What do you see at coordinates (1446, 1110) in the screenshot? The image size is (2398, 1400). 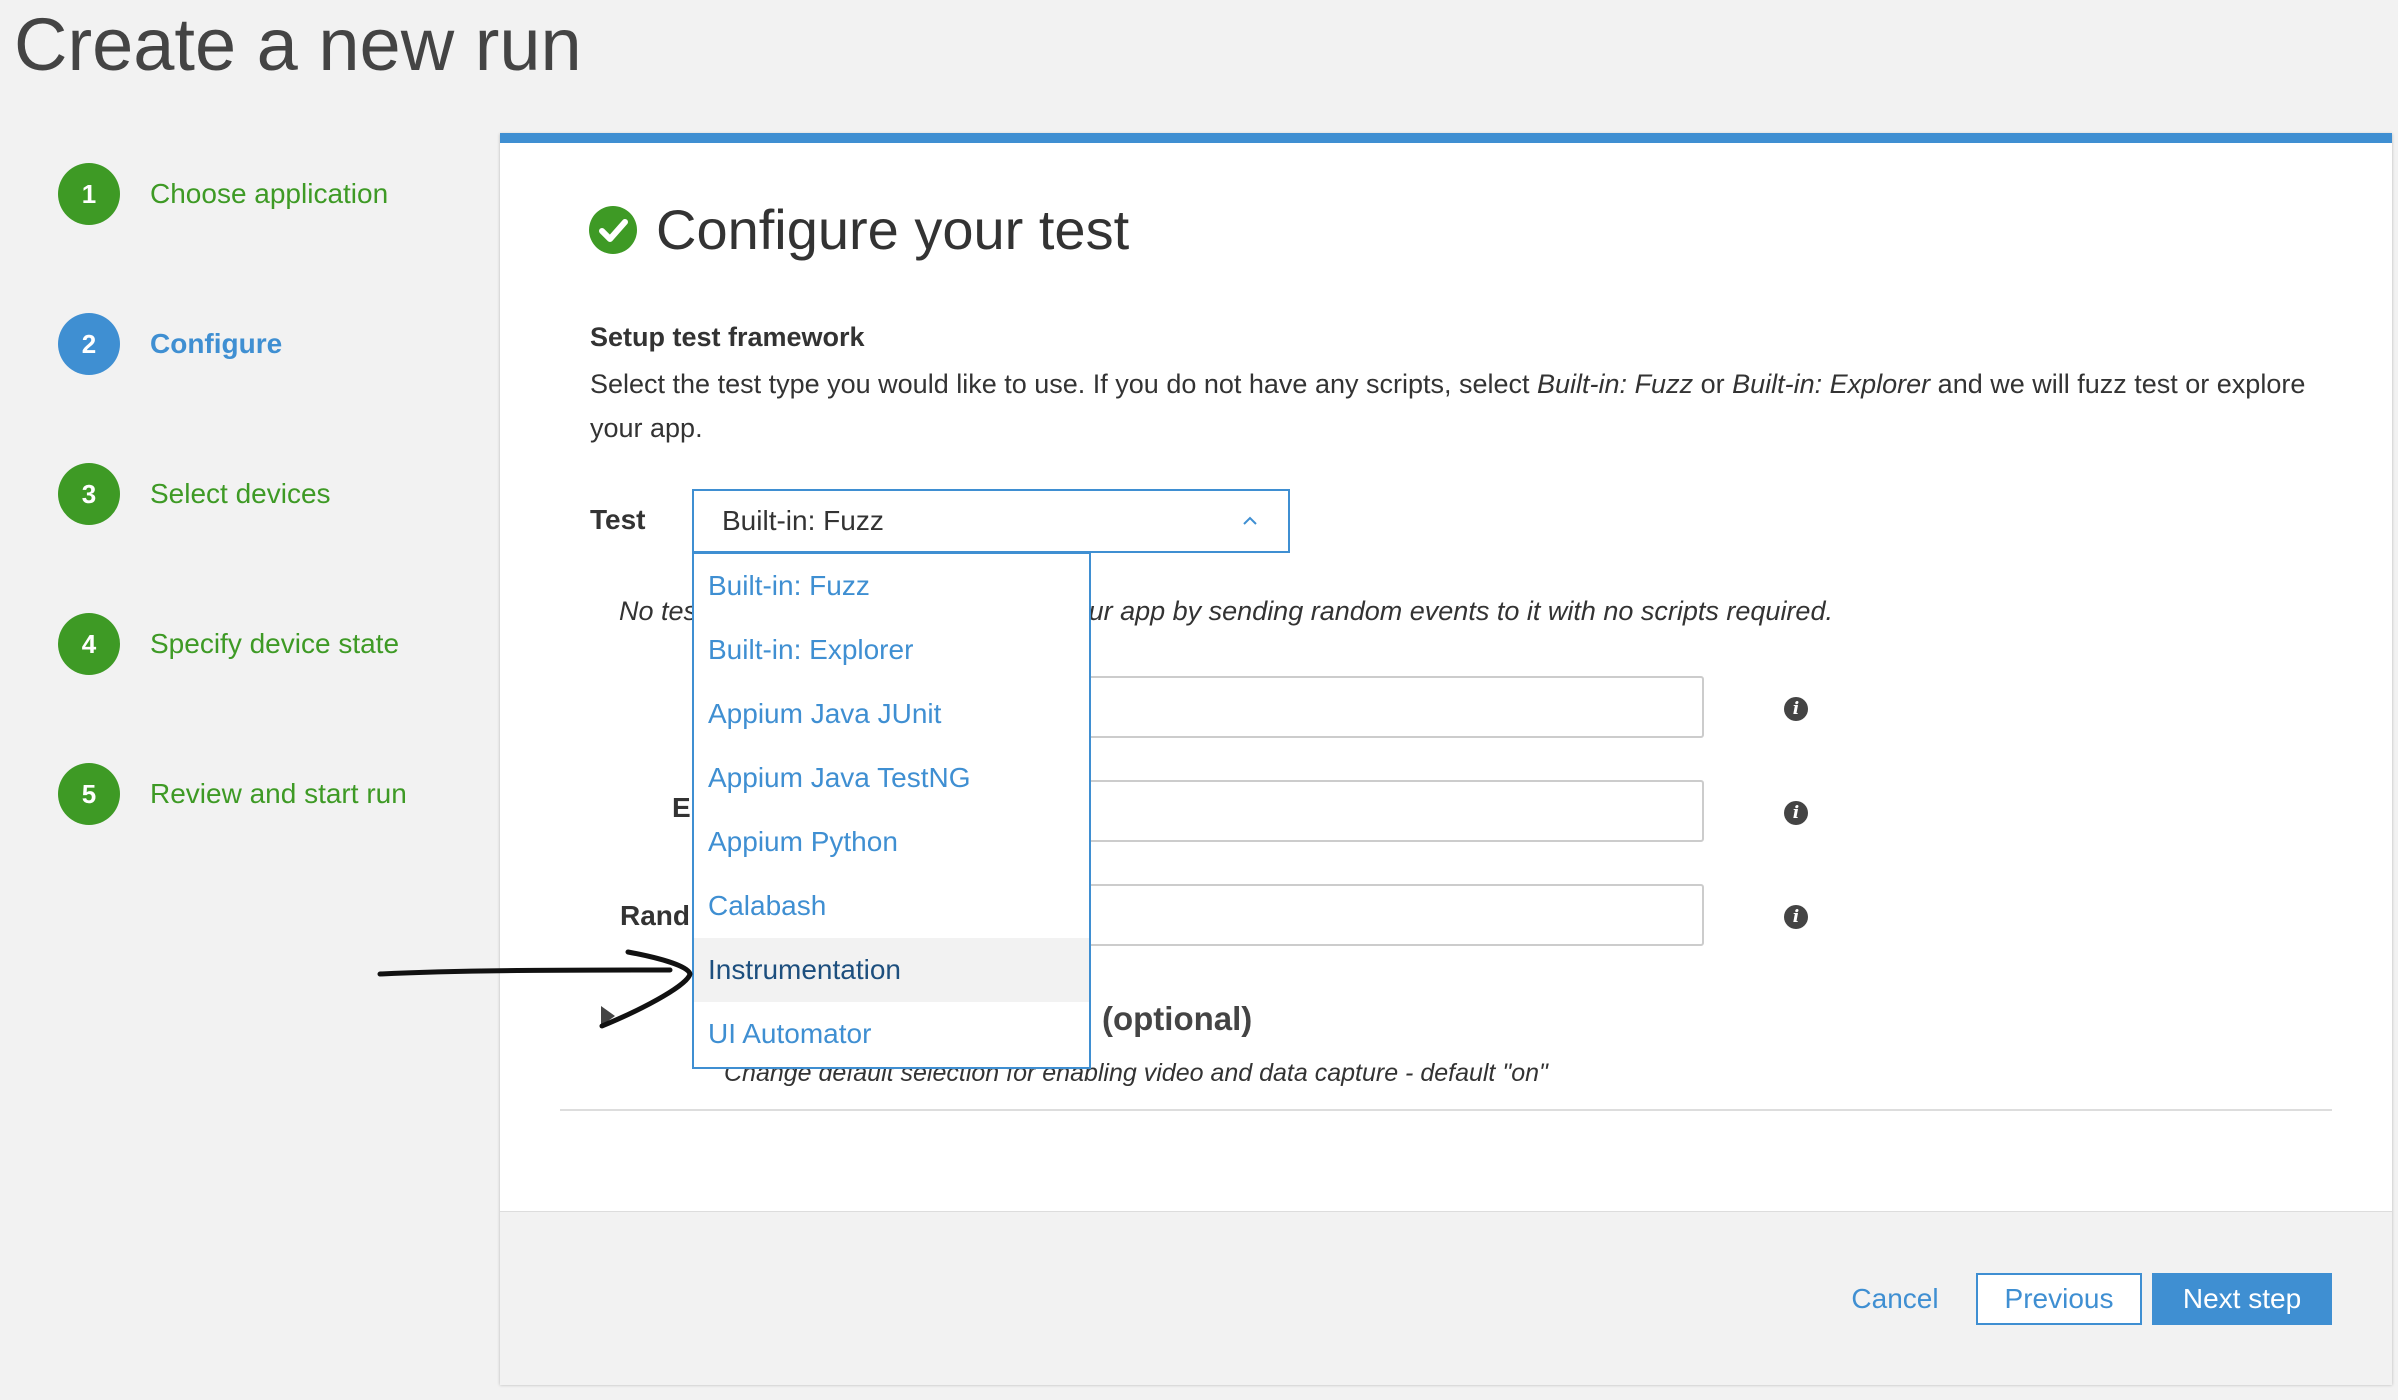 I see `section-divider` at bounding box center [1446, 1110].